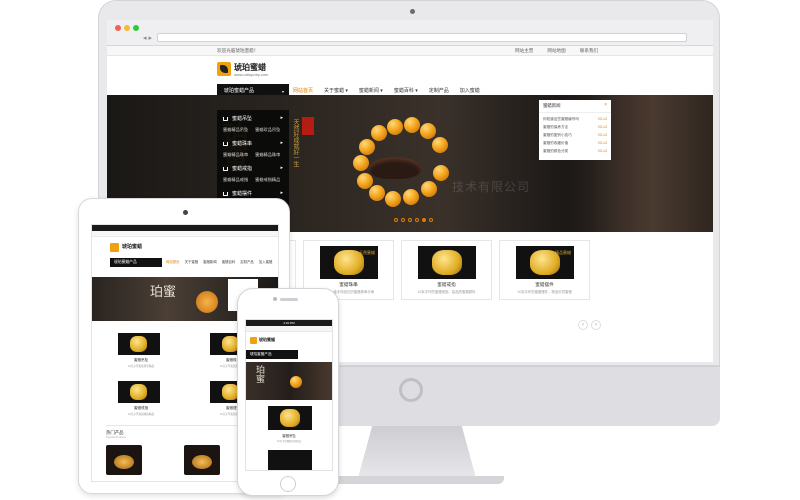 This screenshot has width=800, height=500. I want to click on dropdown-sub: 蜜蜡精品吊坠, so click(235, 130).